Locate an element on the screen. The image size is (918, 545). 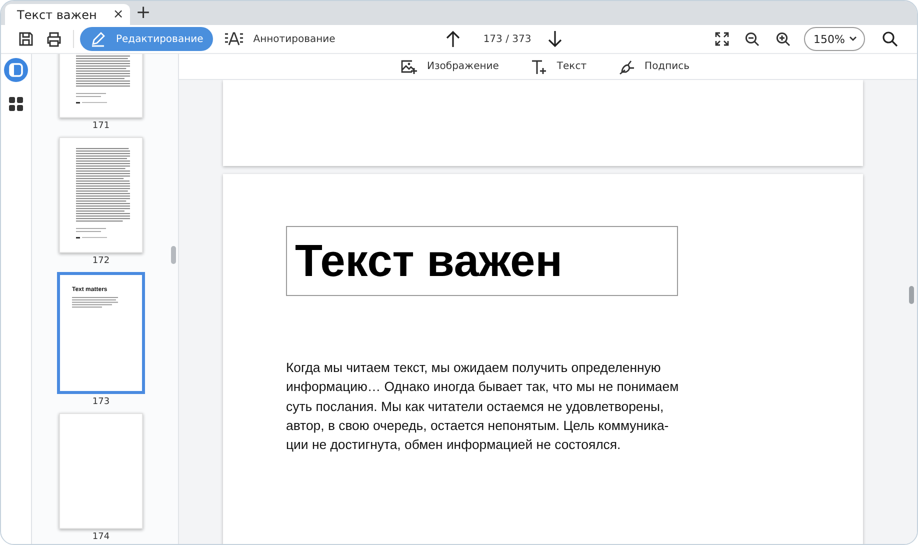
mode-tab: Аннотирование is located at coordinates (280, 39).